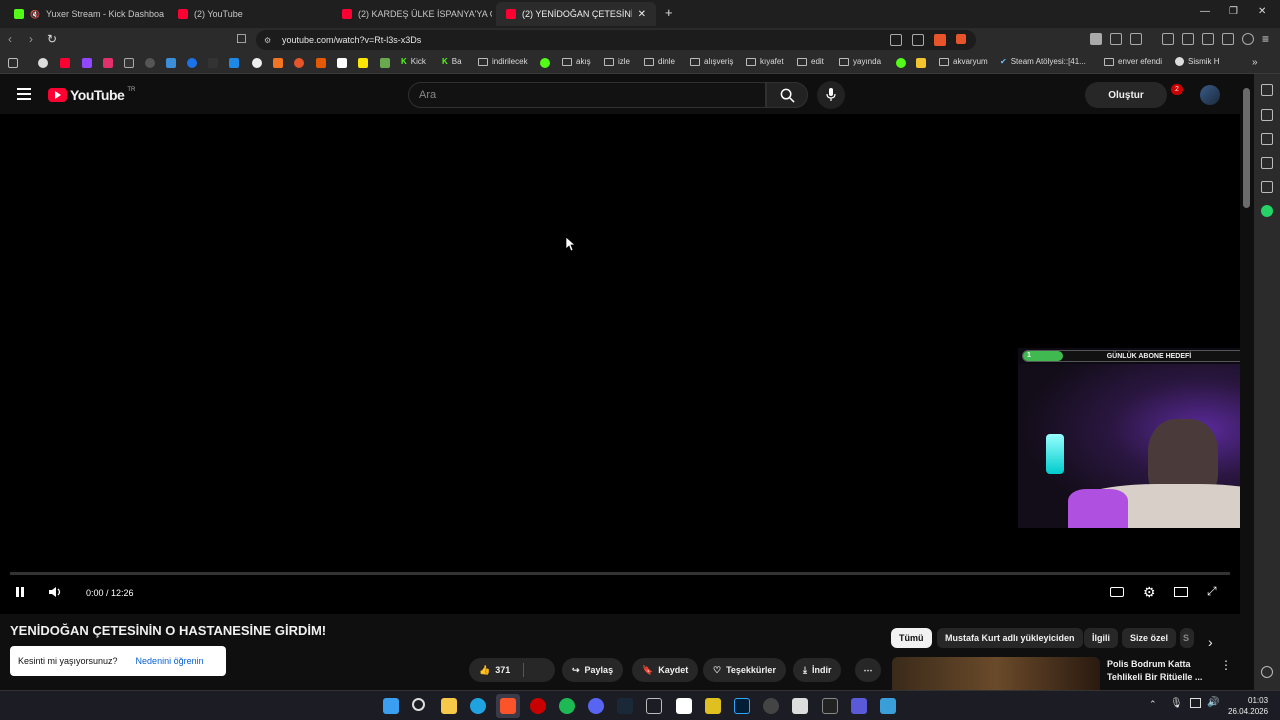 This screenshot has width=1280, height=720. Describe the element at coordinates (817, 670) in the screenshot. I see `download-button: ⤓ İndir` at that location.